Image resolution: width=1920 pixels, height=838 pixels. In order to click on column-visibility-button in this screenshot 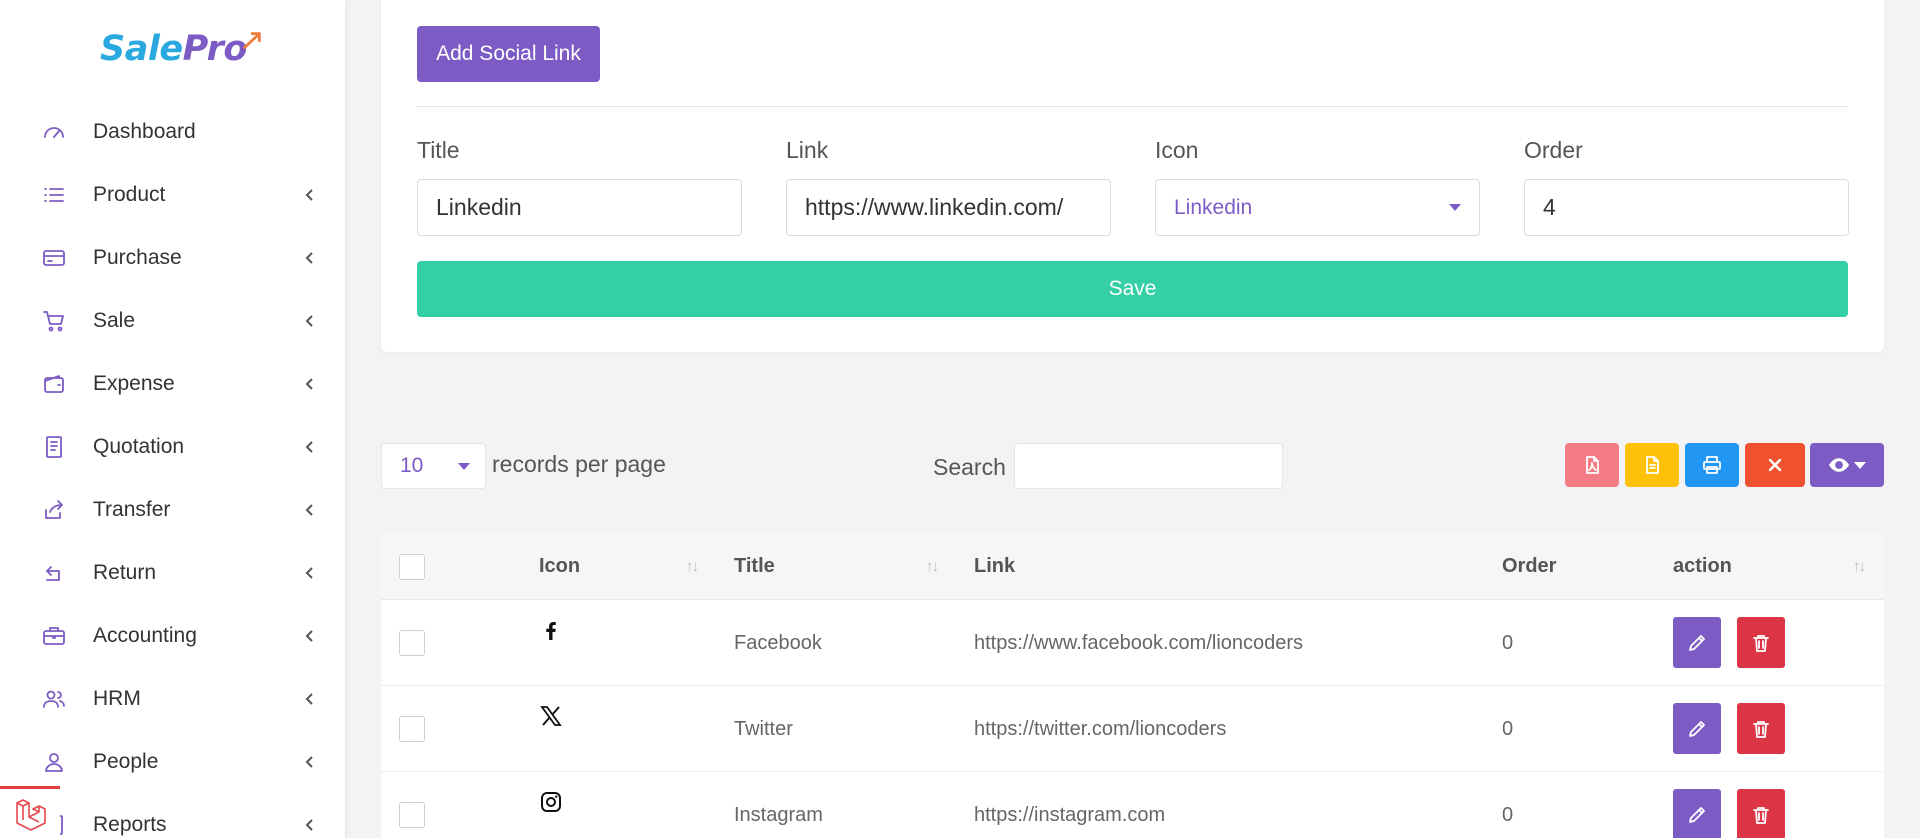, I will do `click(1847, 465)`.